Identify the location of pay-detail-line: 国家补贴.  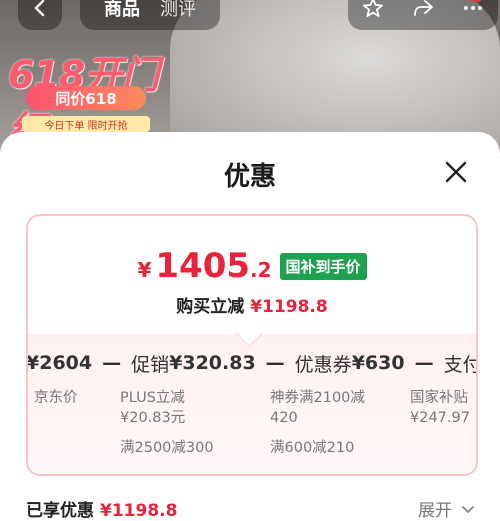
(439, 398).